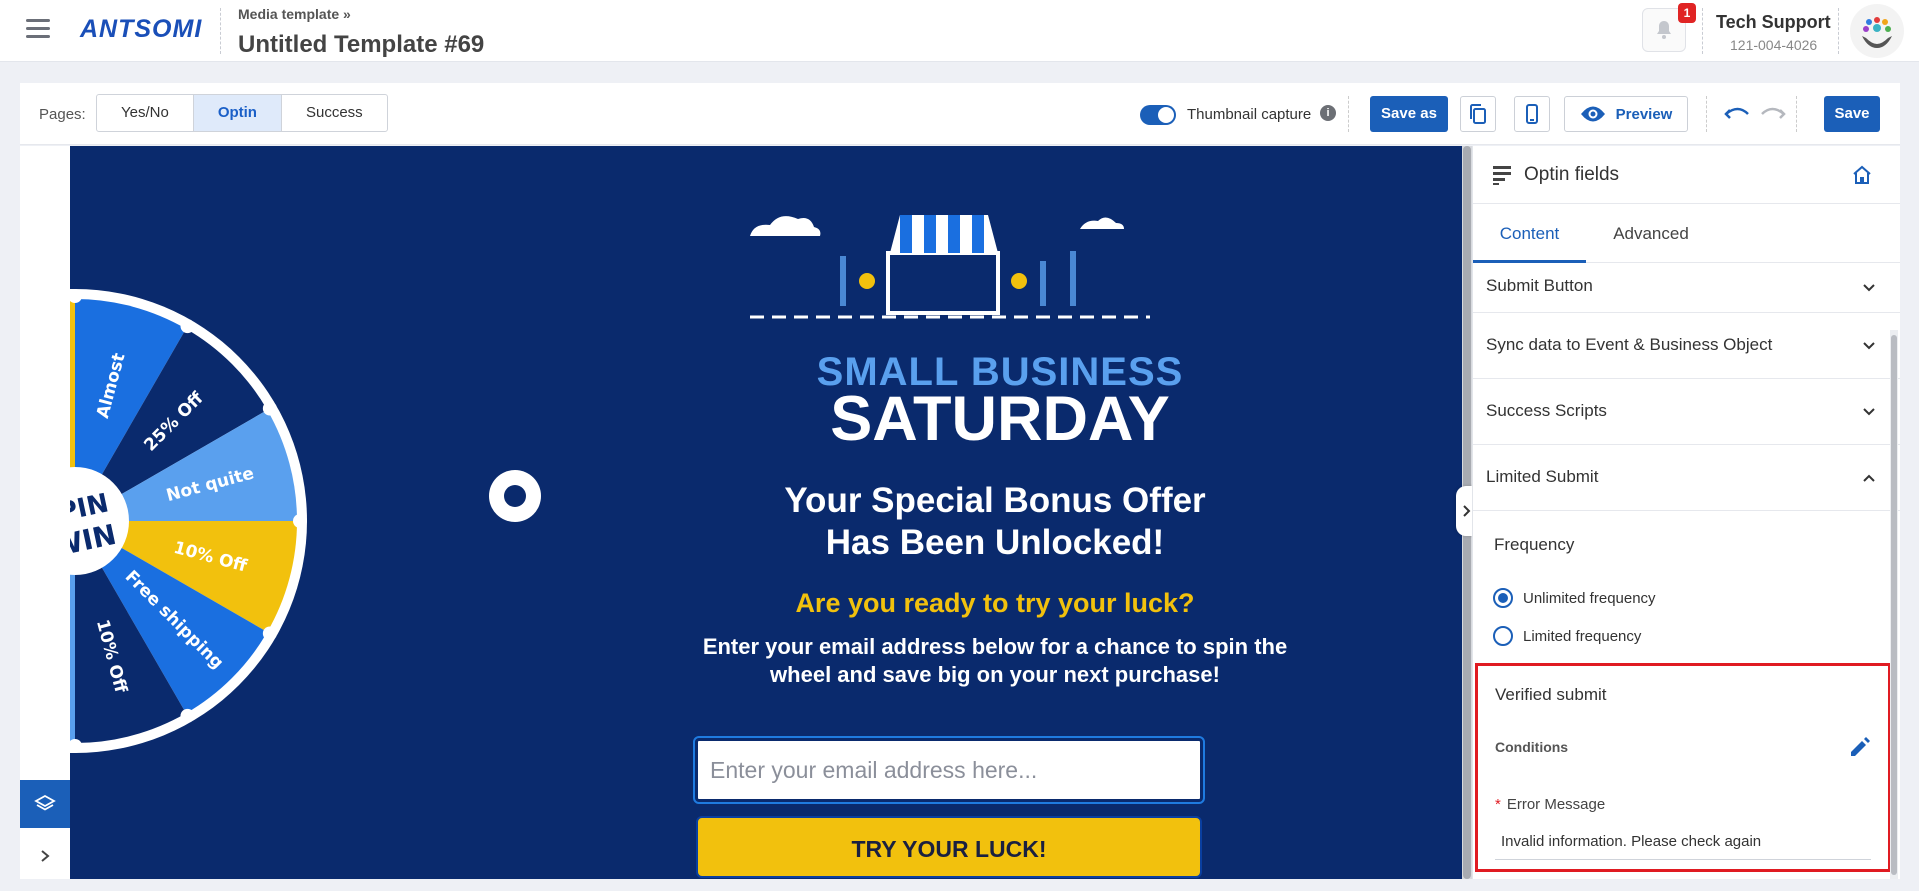  I want to click on avatar, so click(1877, 31).